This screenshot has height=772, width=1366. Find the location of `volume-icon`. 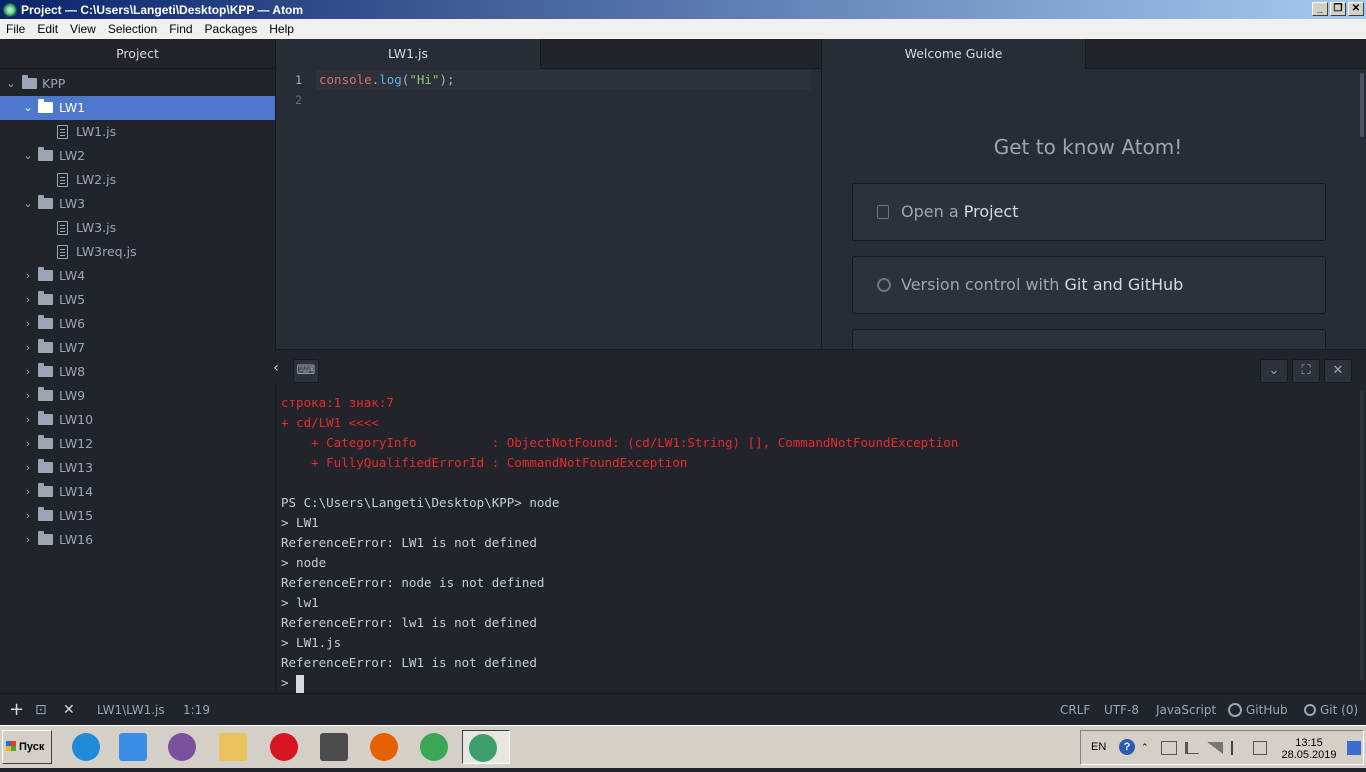

volume-icon is located at coordinates (1192, 748).